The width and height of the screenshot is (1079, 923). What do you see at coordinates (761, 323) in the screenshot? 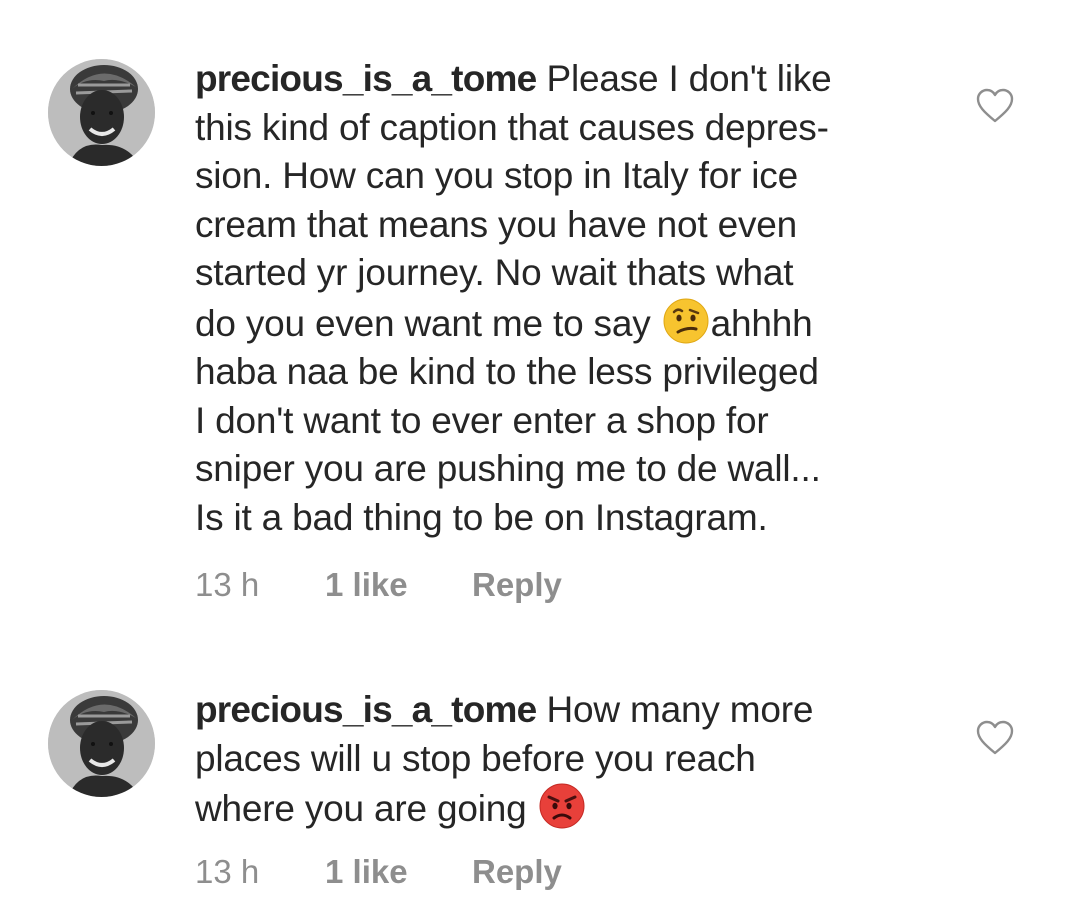
I see `comment-text-segment: ahhhh` at bounding box center [761, 323].